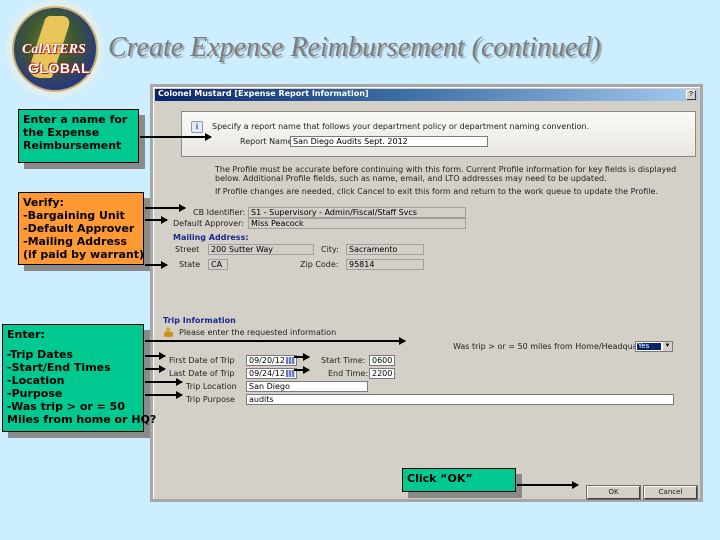 The image size is (720, 540). Describe the element at coordinates (43, 202) in the screenshot. I see `callout-text: Verify:` at that location.